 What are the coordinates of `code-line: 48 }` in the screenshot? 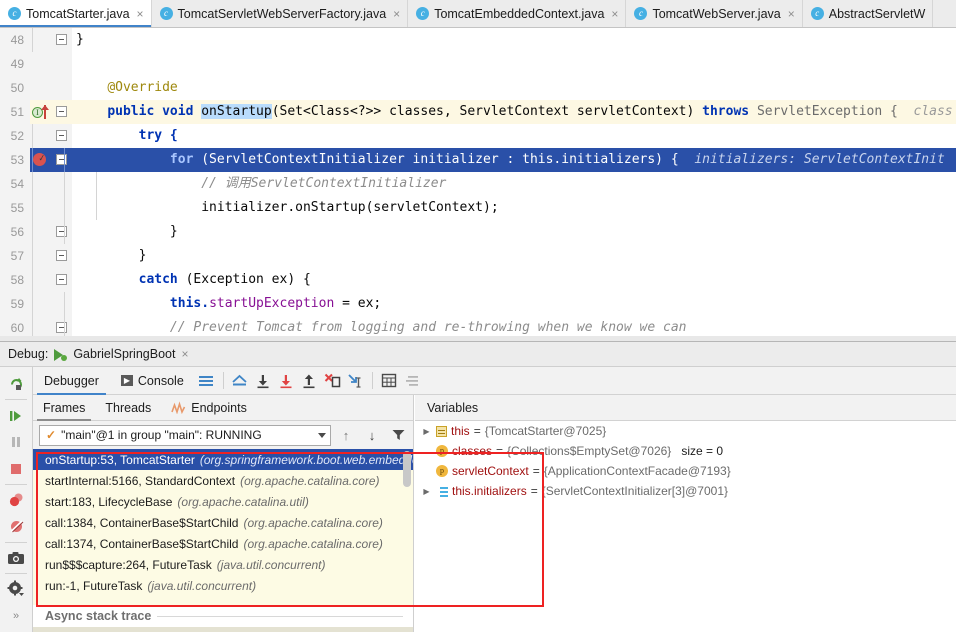 It's located at (478, 40).